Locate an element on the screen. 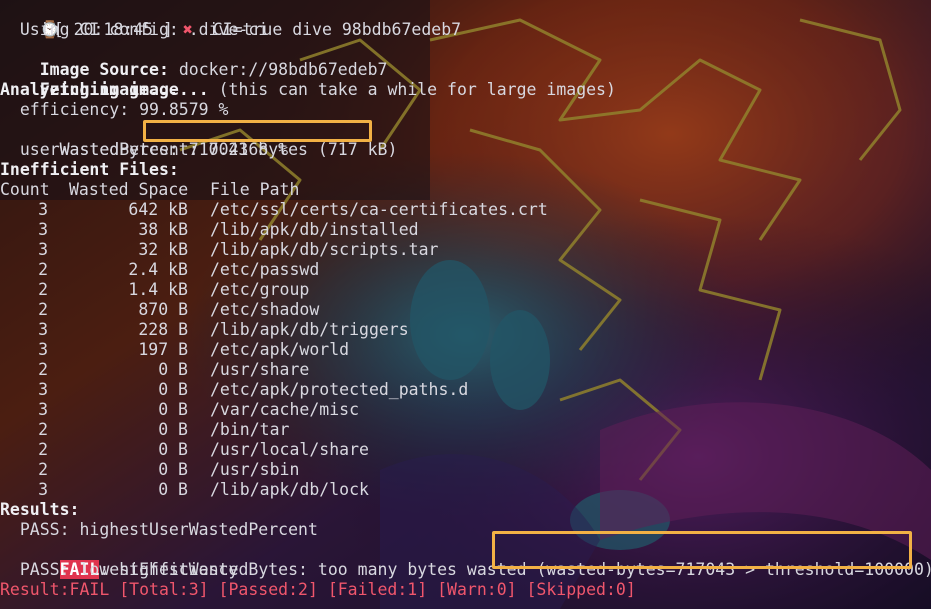  user-wasted-percent-line: userWastedPercent: 0.2168 % is located at coordinates (144, 149).